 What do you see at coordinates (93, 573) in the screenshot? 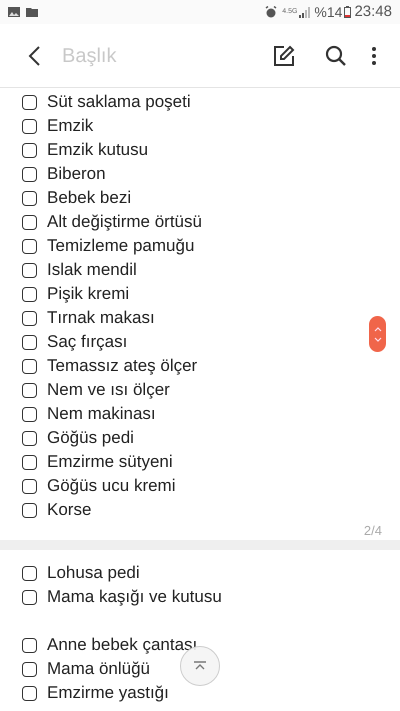
I see `item-text: Lohusa pedi` at bounding box center [93, 573].